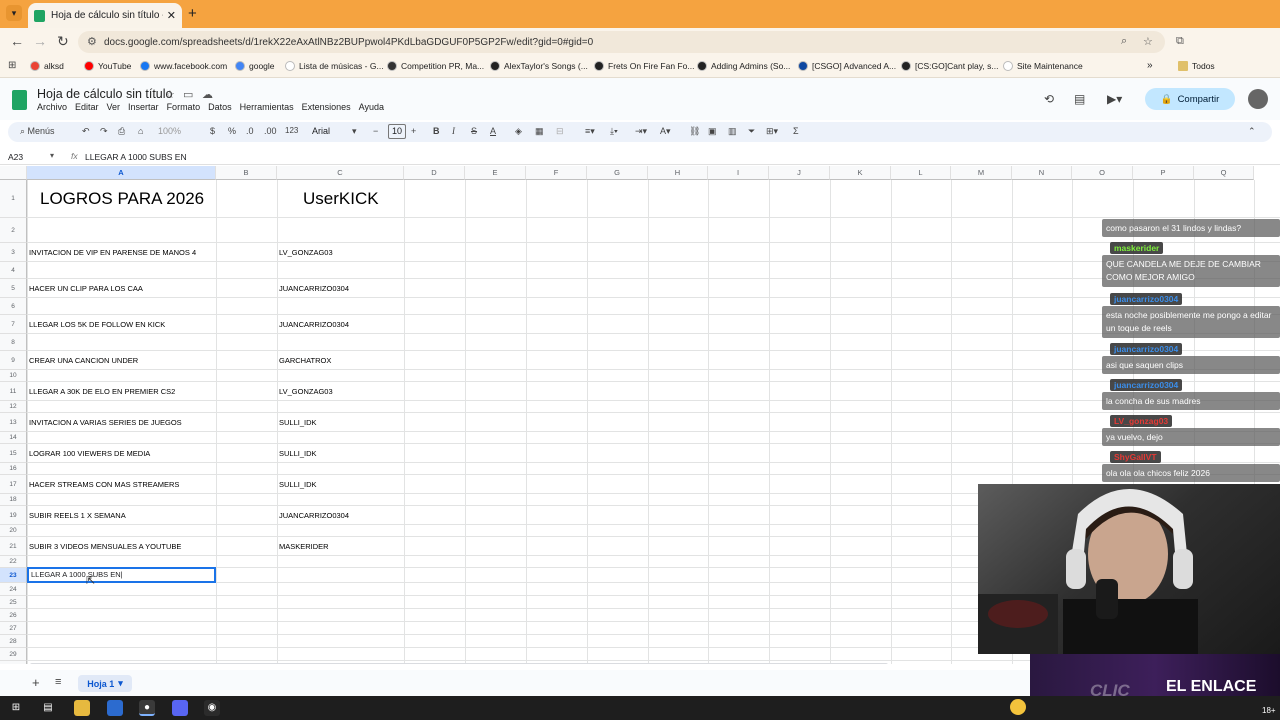 The width and height of the screenshot is (1280, 720). What do you see at coordinates (1190, 99) in the screenshot?
I see `share-button: 🔒 Compartir` at bounding box center [1190, 99].